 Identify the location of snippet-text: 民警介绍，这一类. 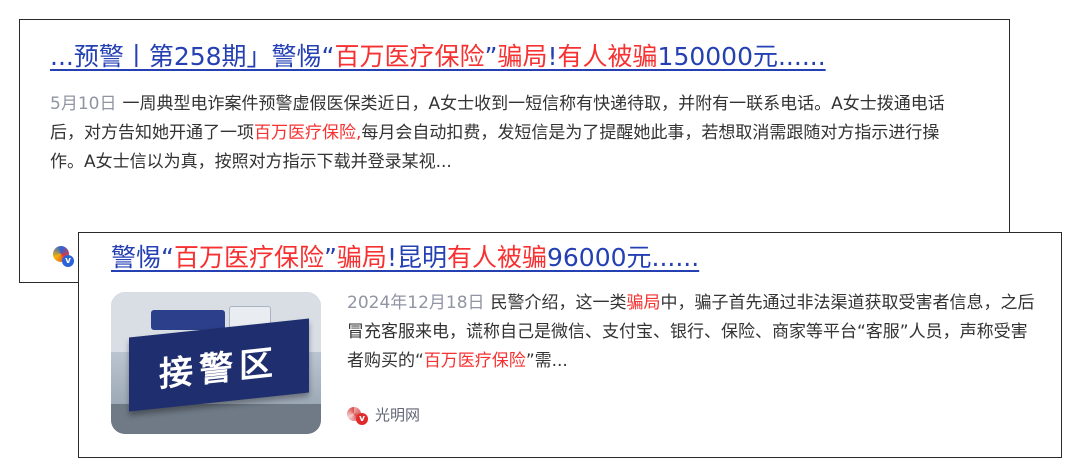
(558, 303).